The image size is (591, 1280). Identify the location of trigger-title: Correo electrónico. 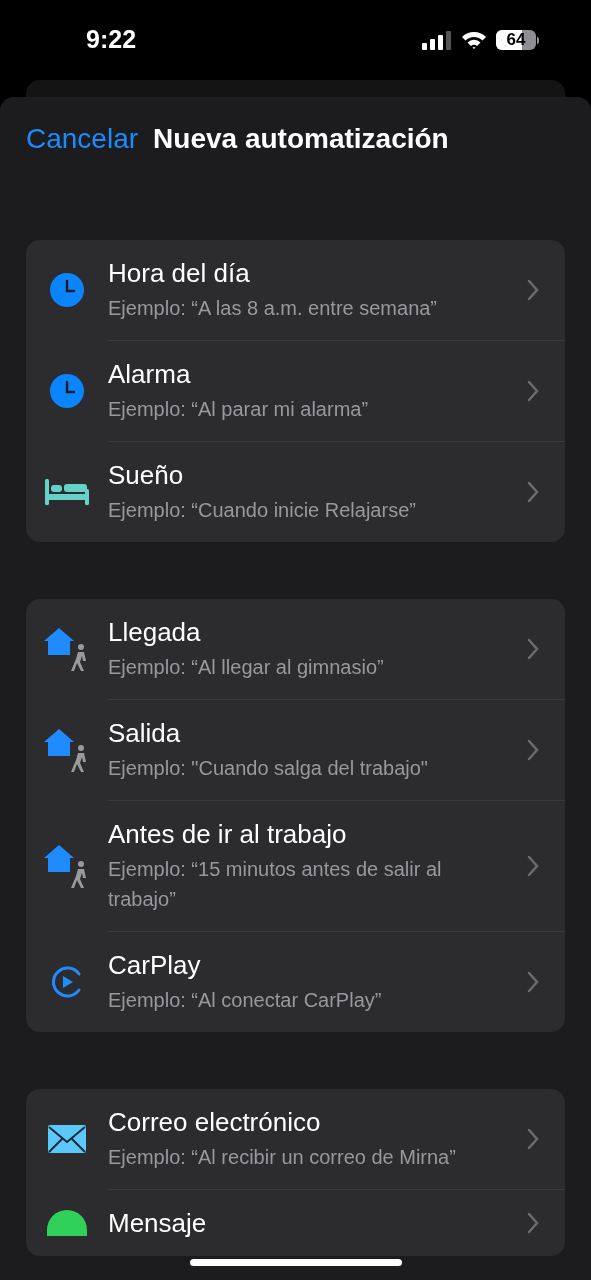
(215, 1122).